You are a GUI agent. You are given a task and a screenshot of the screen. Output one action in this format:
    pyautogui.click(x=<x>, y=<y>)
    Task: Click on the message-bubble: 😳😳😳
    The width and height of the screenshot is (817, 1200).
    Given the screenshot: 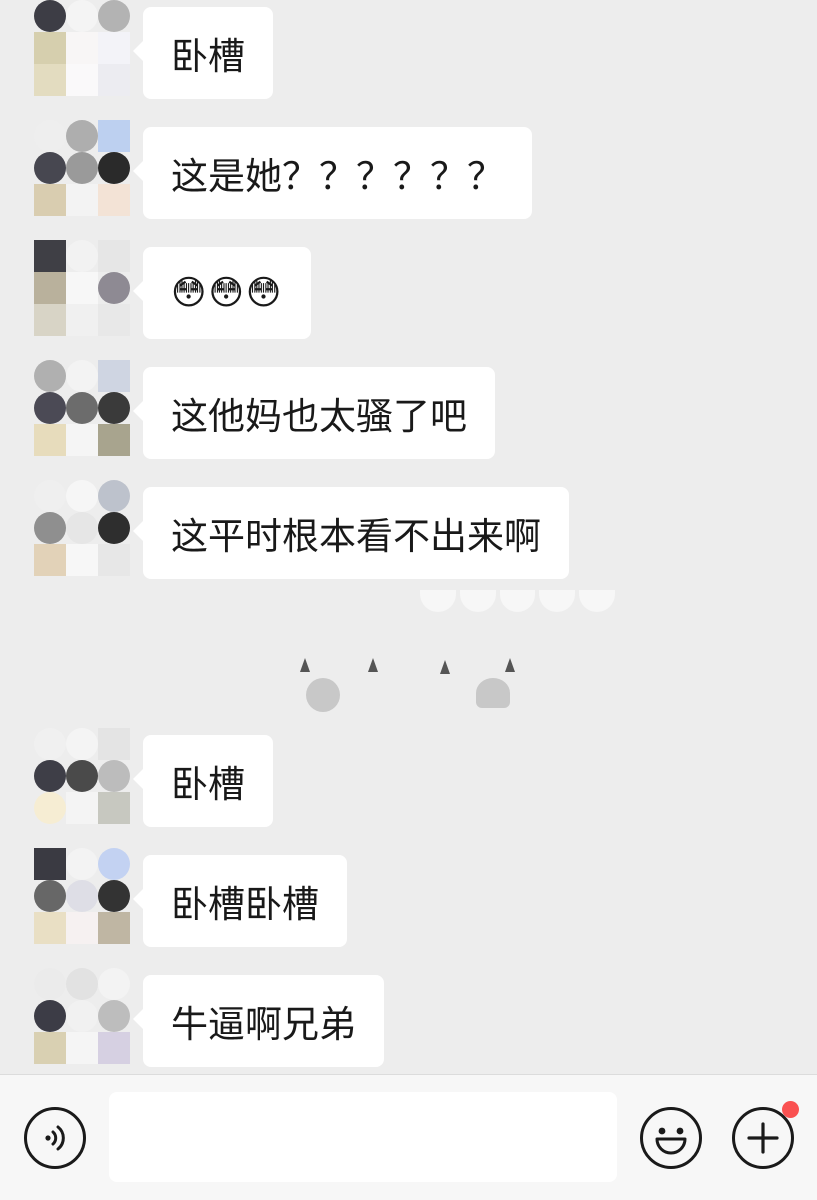 What is the action you would take?
    pyautogui.click(x=222, y=293)
    